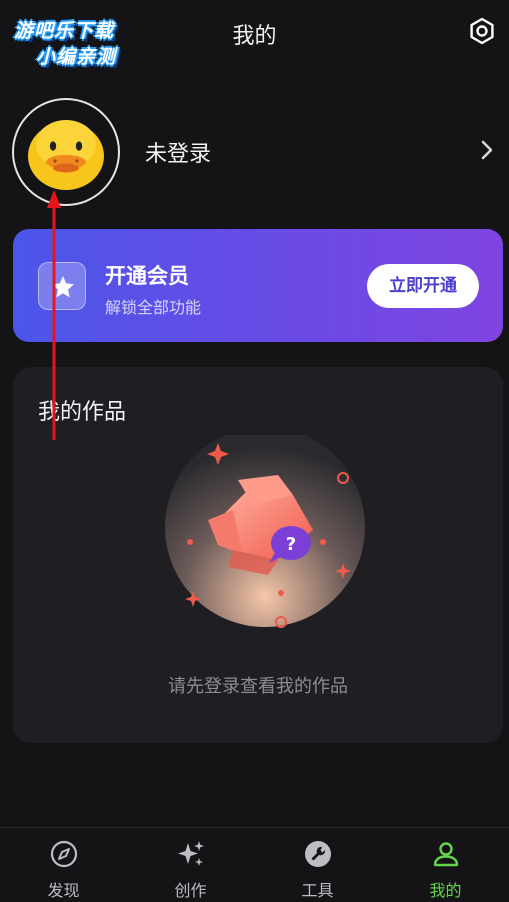 The width and height of the screenshot is (509, 902). I want to click on login-status: 未登录, so click(178, 152).